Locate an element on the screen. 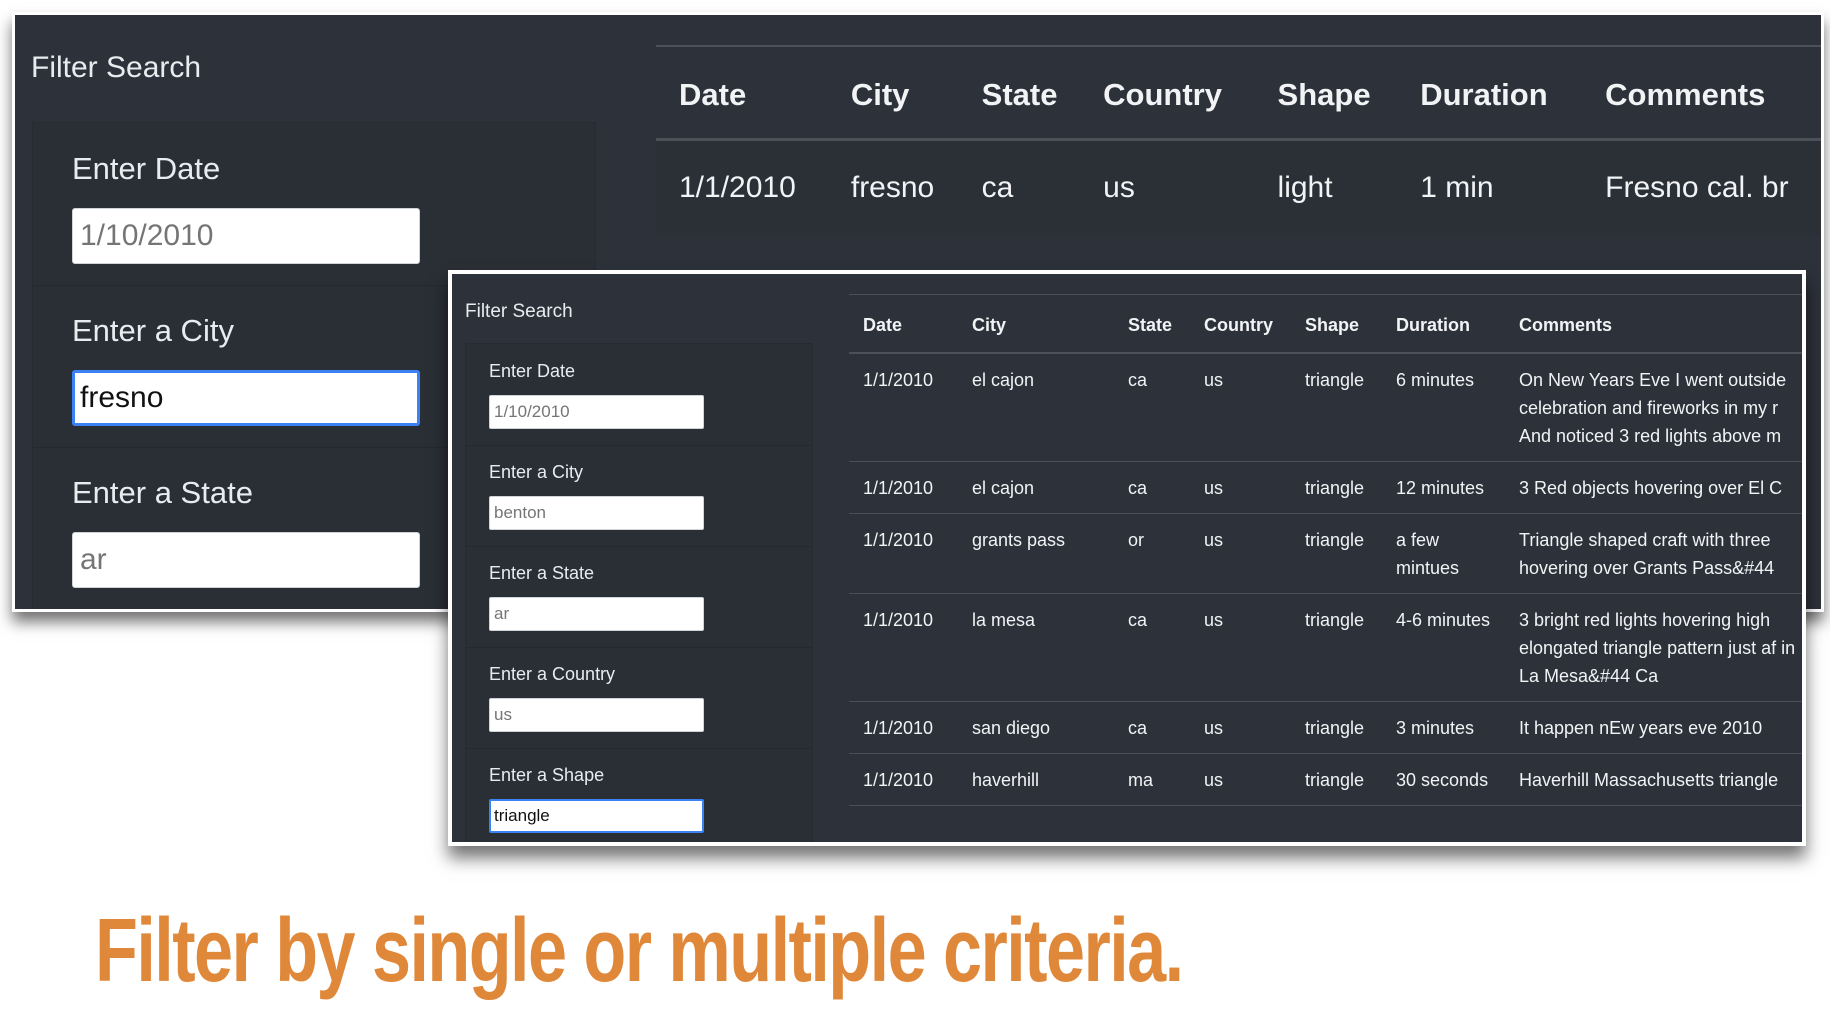 The width and height of the screenshot is (1830, 1020). filter-label-state: Enter a State is located at coordinates (162, 492).